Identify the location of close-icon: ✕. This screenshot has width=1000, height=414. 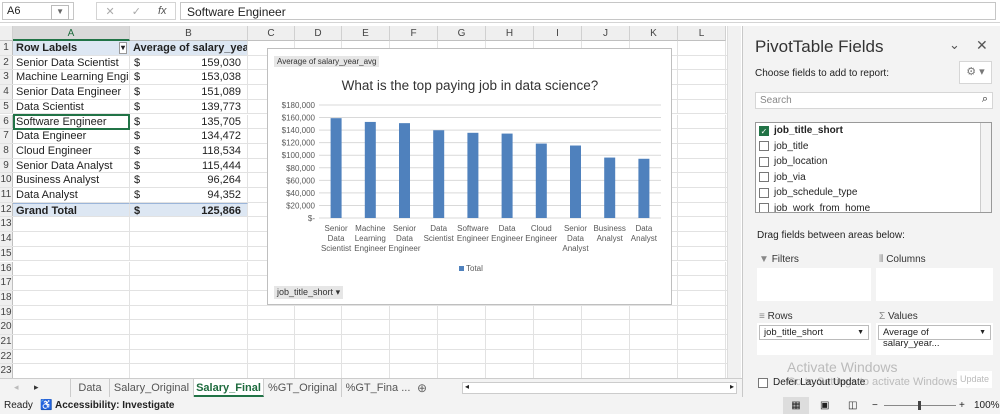
(982, 45).